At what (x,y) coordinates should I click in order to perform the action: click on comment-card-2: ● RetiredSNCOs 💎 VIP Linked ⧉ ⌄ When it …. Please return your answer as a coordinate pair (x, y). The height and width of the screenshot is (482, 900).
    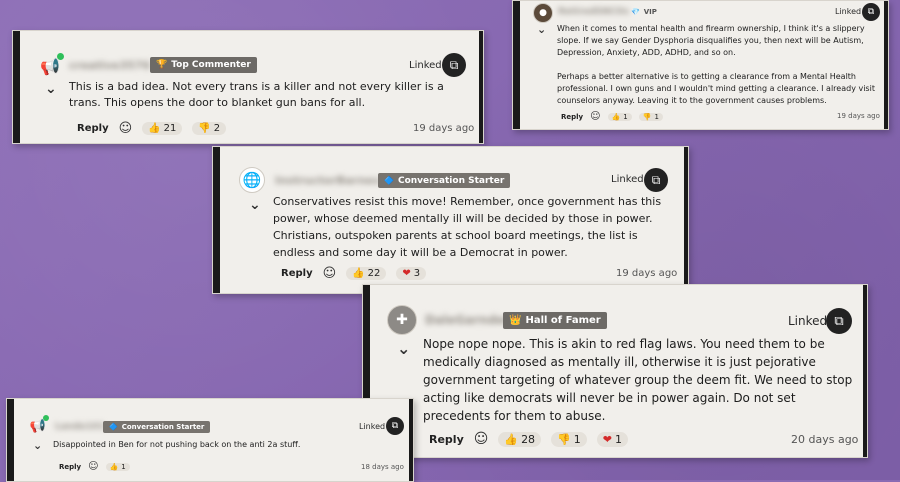
    Looking at the image, I should click on (700, 65).